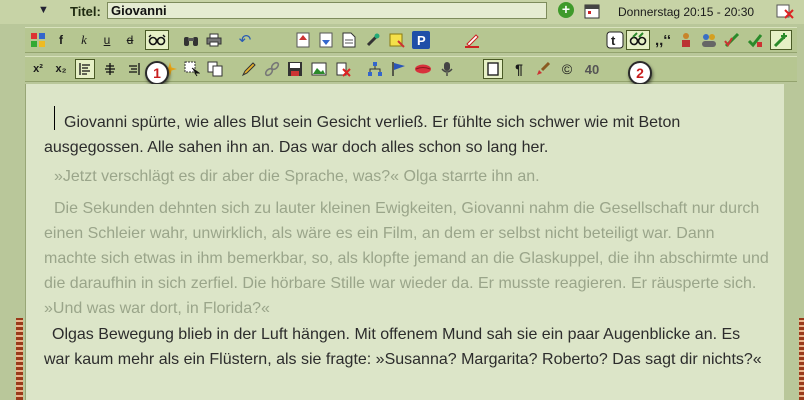 The width and height of the screenshot is (804, 400). I want to click on paragraph-toolbar: x² x₂ ¶ © 40, so click(411, 69).